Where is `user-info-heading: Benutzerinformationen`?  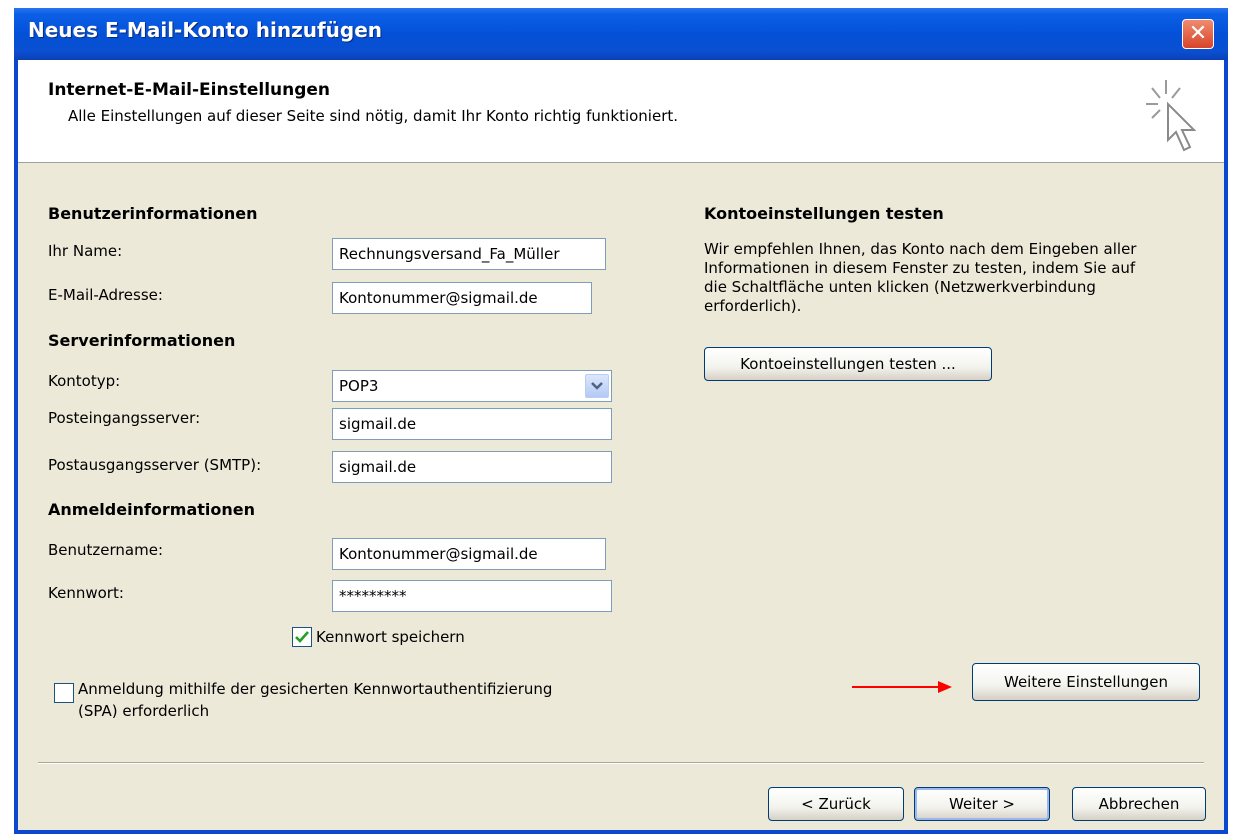
user-info-heading: Benutzerinformationen is located at coordinates (153, 213).